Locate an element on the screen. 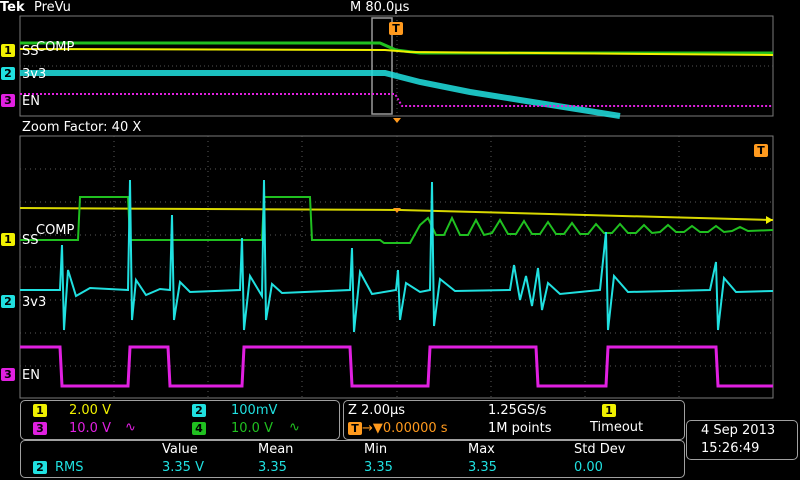 This screenshot has width=800, height=480. ch3-overview-badge: 3 is located at coordinates (8, 100).